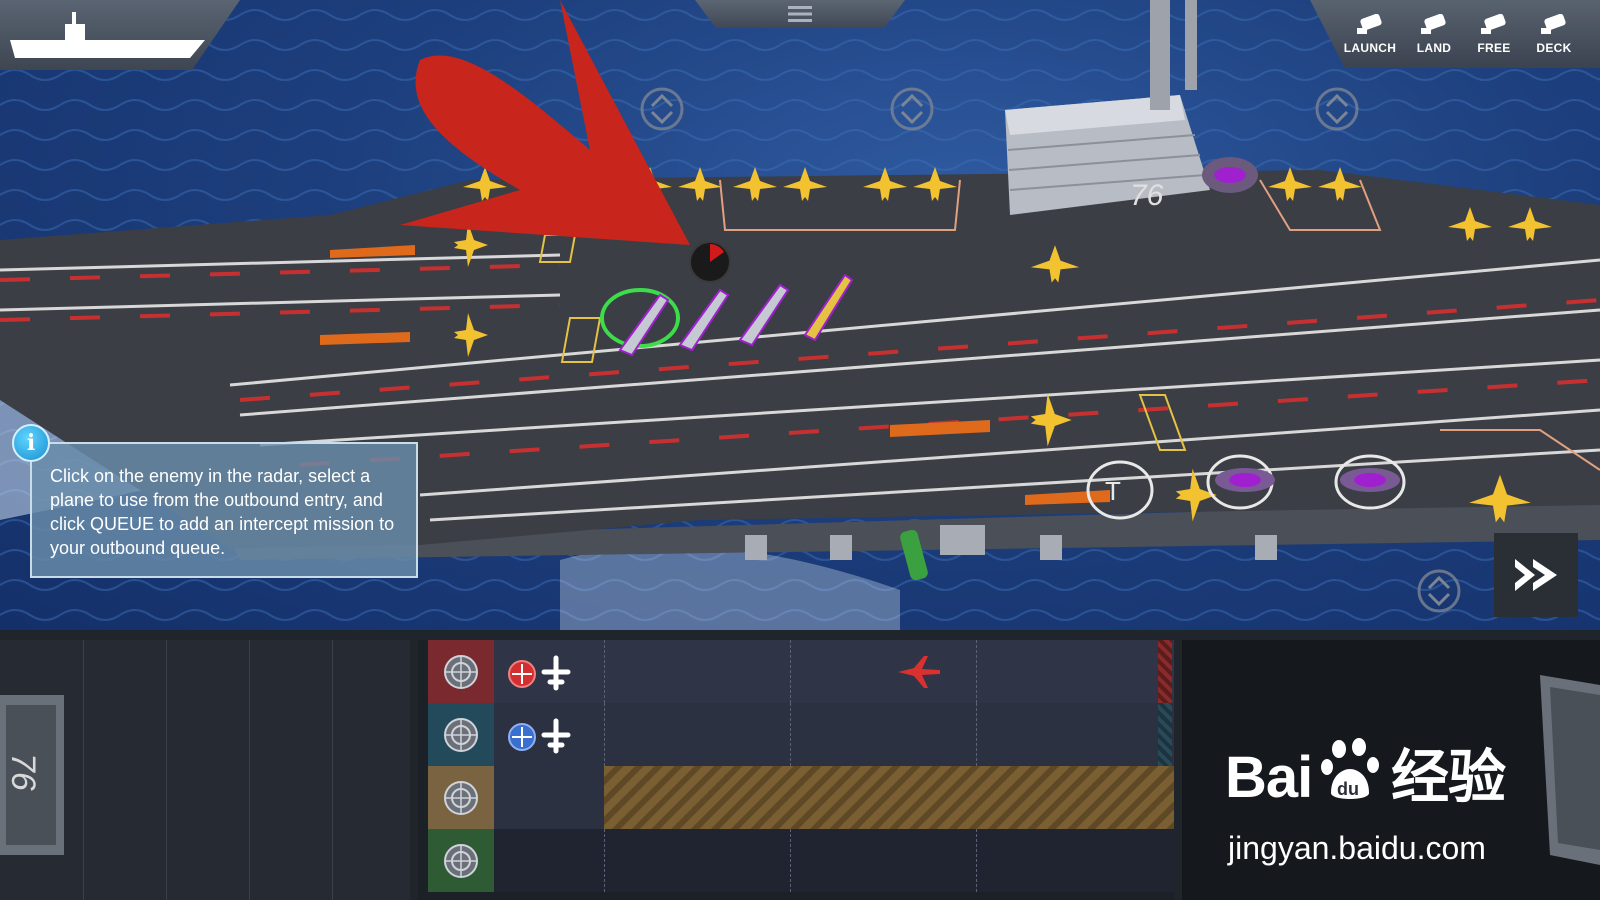 The height and width of the screenshot is (900, 1600). What do you see at coordinates (1269, 777) in the screenshot?
I see `watermark-brand: Bai` at bounding box center [1269, 777].